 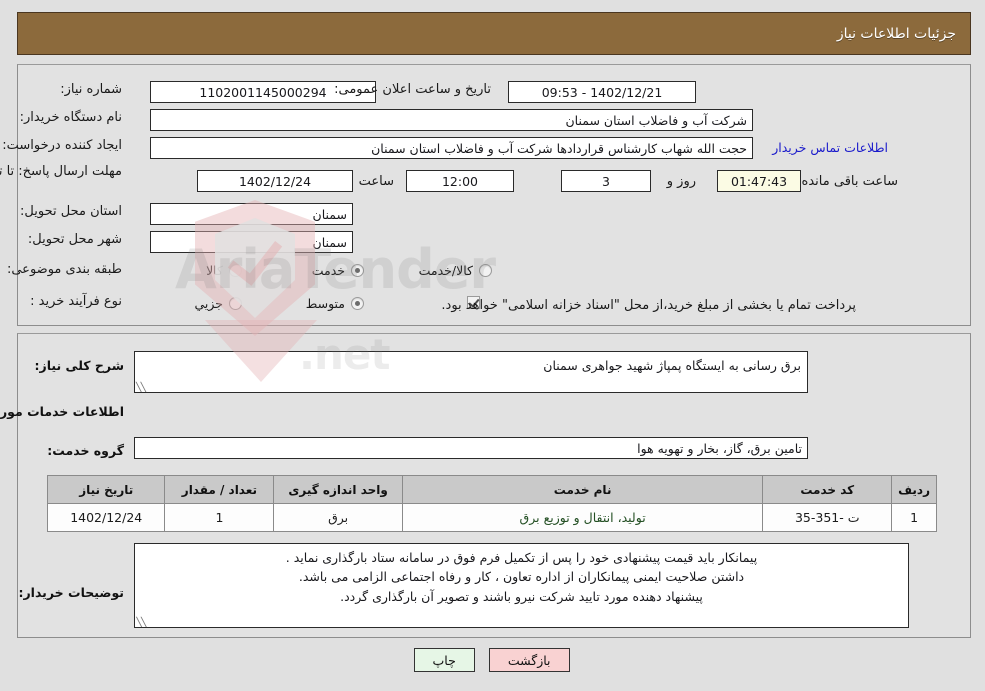 I want to click on buyer-contact-link: اطلاعات تماس خریدار, so click(x=831, y=147).